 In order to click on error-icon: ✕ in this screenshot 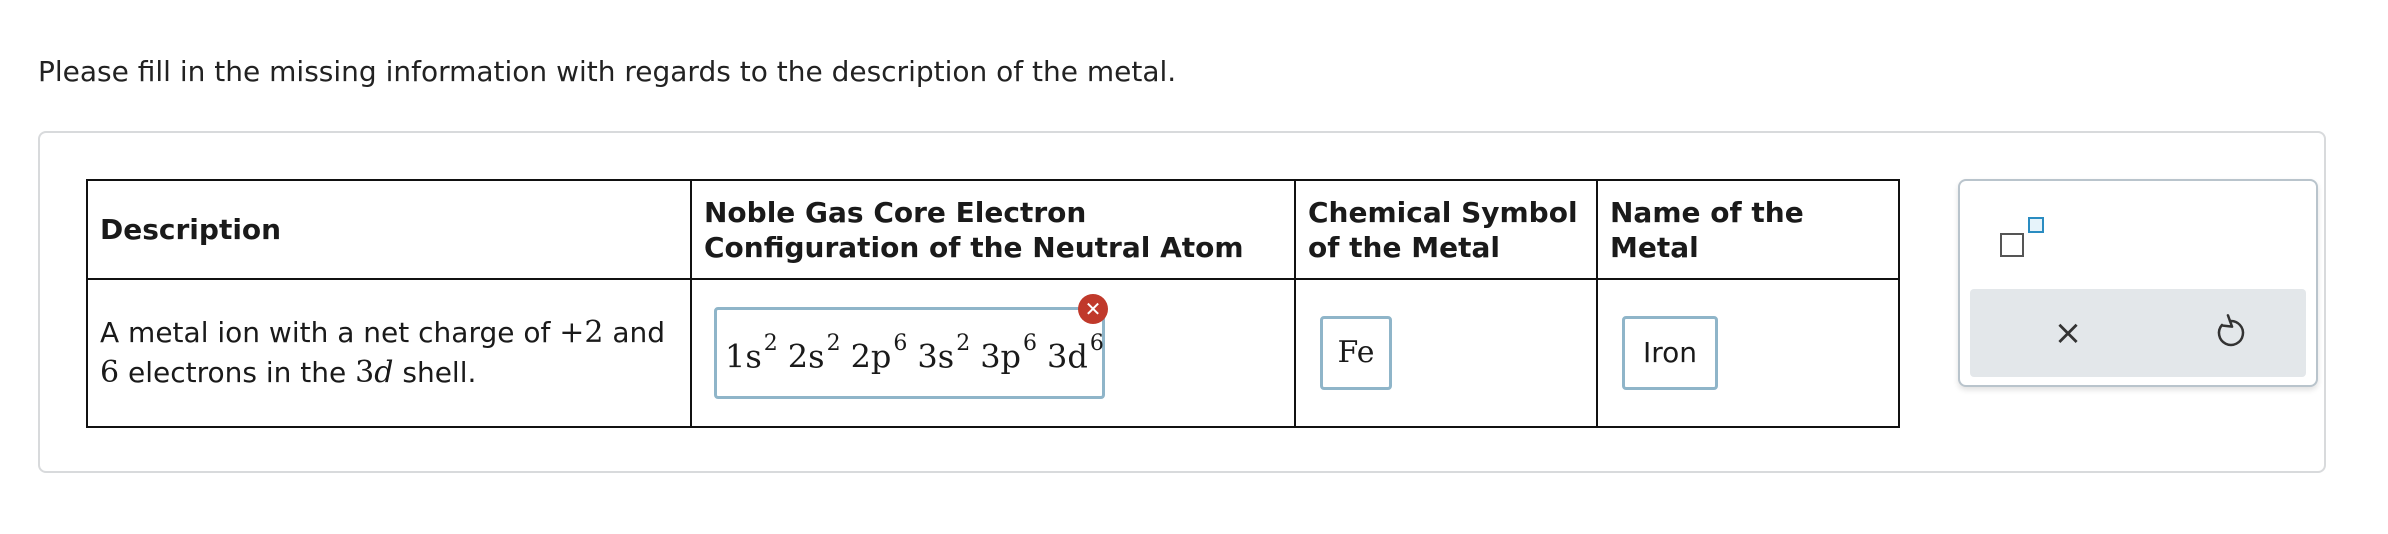, I will do `click(1093, 309)`.